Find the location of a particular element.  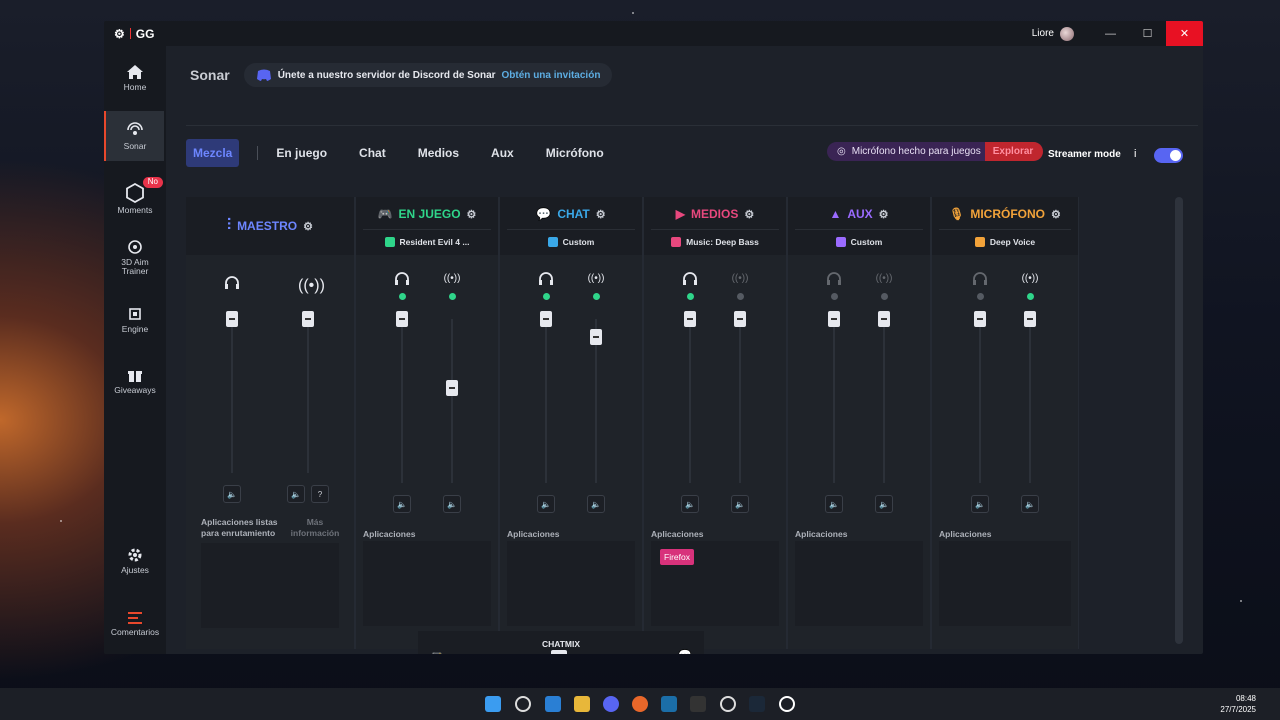

avatar is located at coordinates (1067, 33).